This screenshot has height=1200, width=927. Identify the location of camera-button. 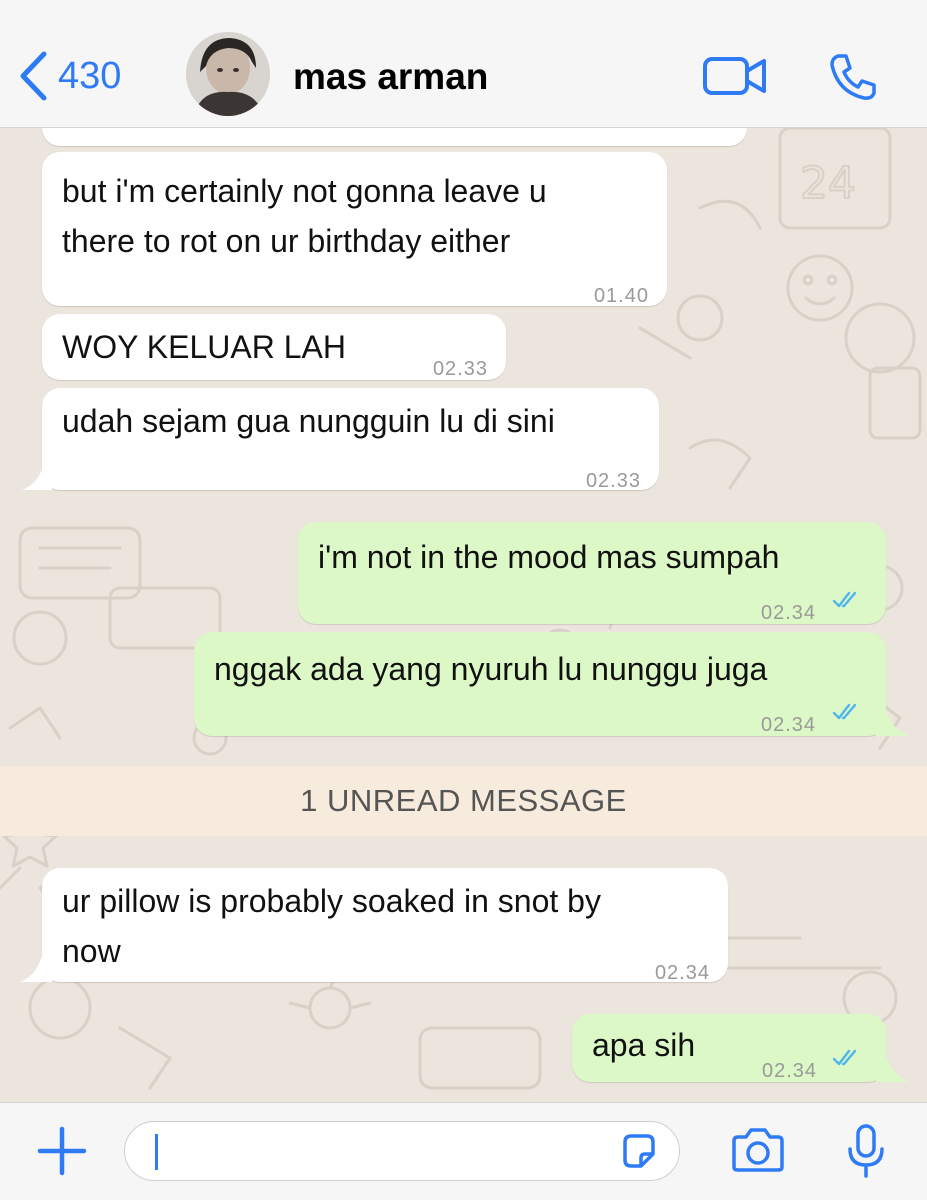
(758, 1152).